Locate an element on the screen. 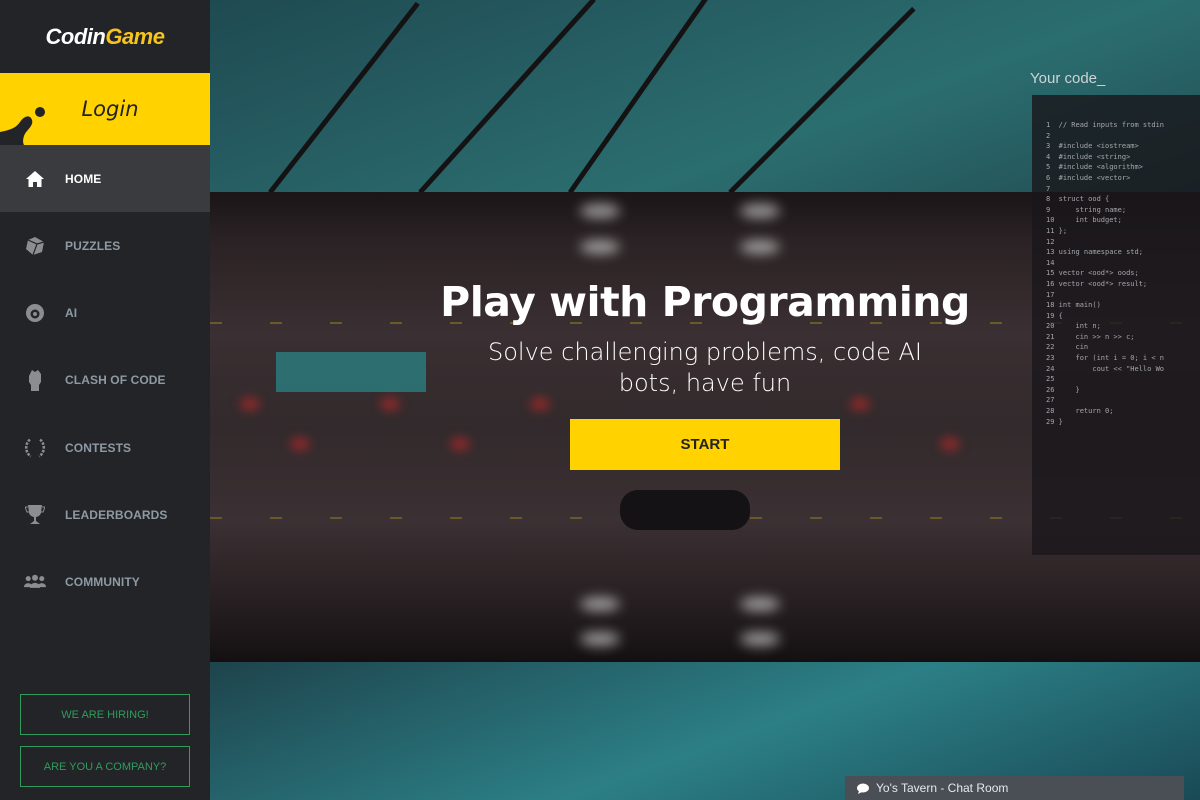  motorbike is located at coordinates (685, 510).